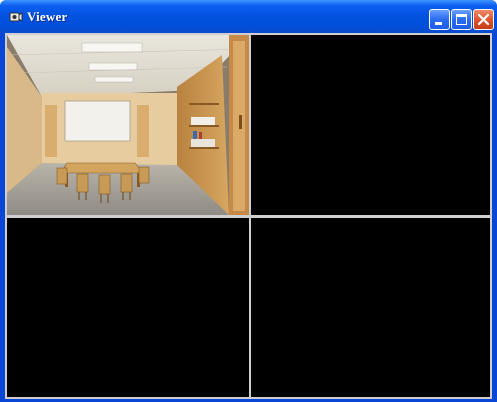  What do you see at coordinates (248, 16) in the screenshot?
I see `title-bar: Viewer` at bounding box center [248, 16].